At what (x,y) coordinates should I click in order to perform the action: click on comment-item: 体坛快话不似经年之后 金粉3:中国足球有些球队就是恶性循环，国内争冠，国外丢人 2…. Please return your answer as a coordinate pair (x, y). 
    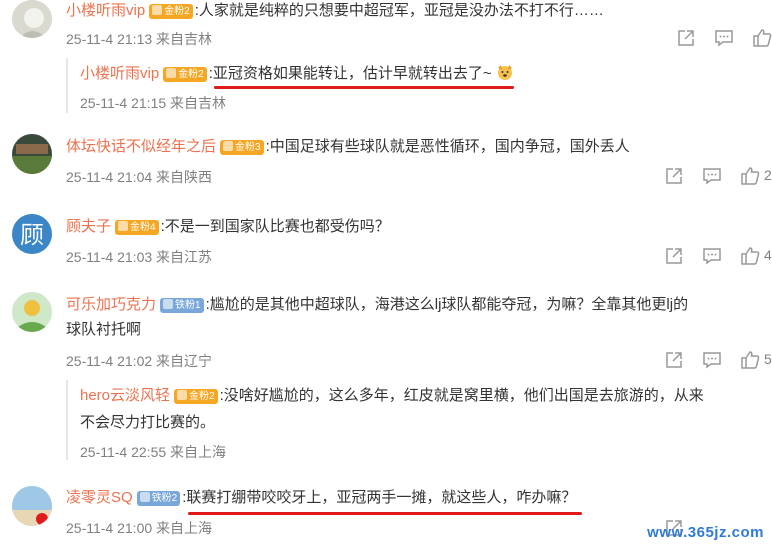
    Looking at the image, I should click on (386, 160).